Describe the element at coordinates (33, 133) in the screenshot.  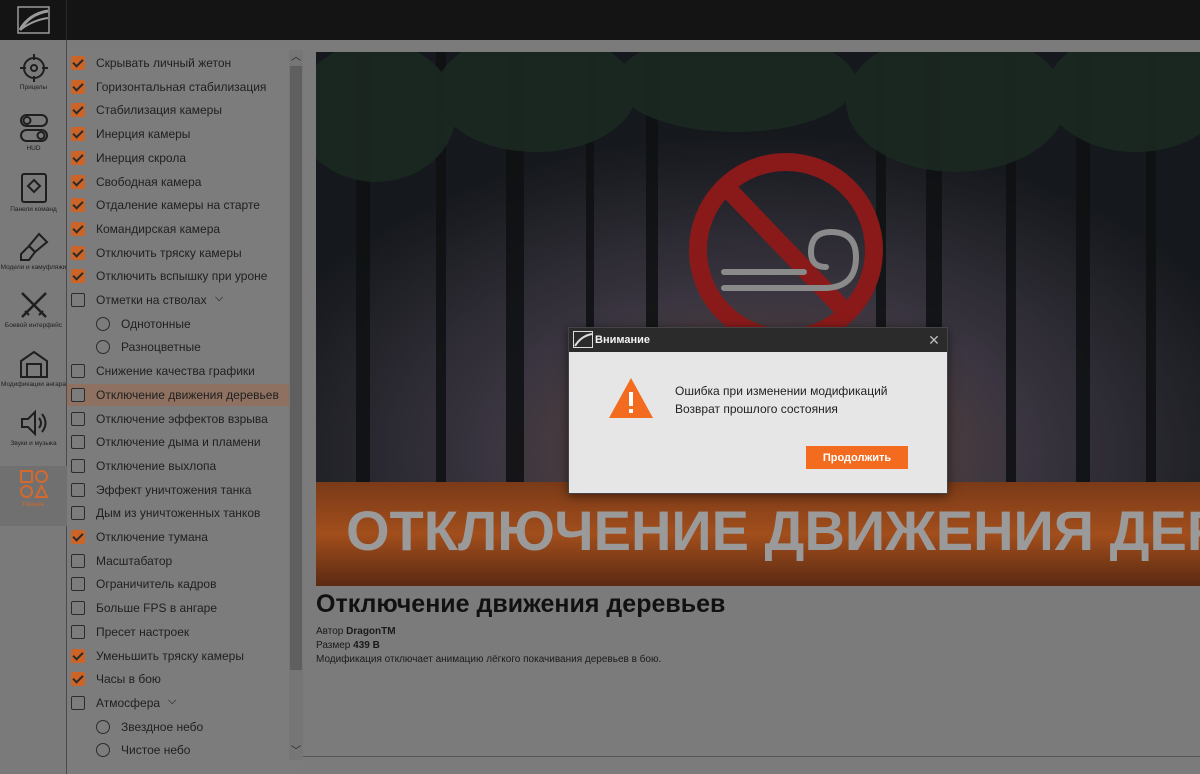
I see `sidebar-item-hud: HUD` at that location.